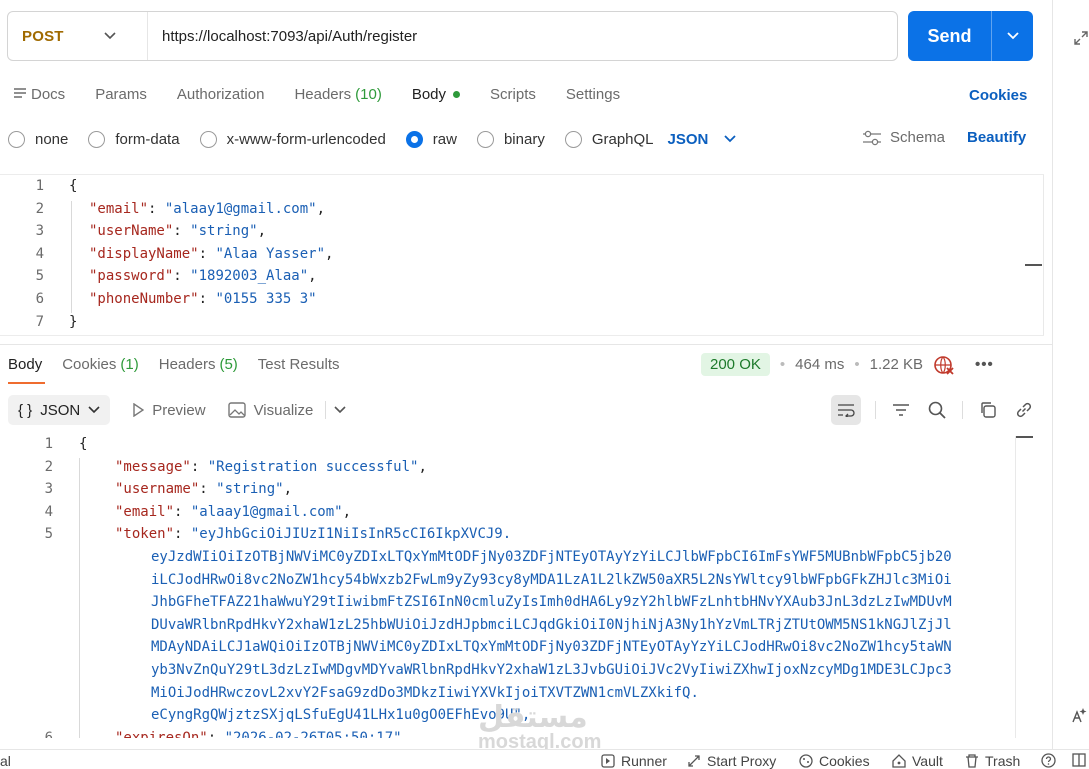 This screenshot has height=769, width=1089. What do you see at coordinates (526, 344) in the screenshot?
I see `pane-divider` at bounding box center [526, 344].